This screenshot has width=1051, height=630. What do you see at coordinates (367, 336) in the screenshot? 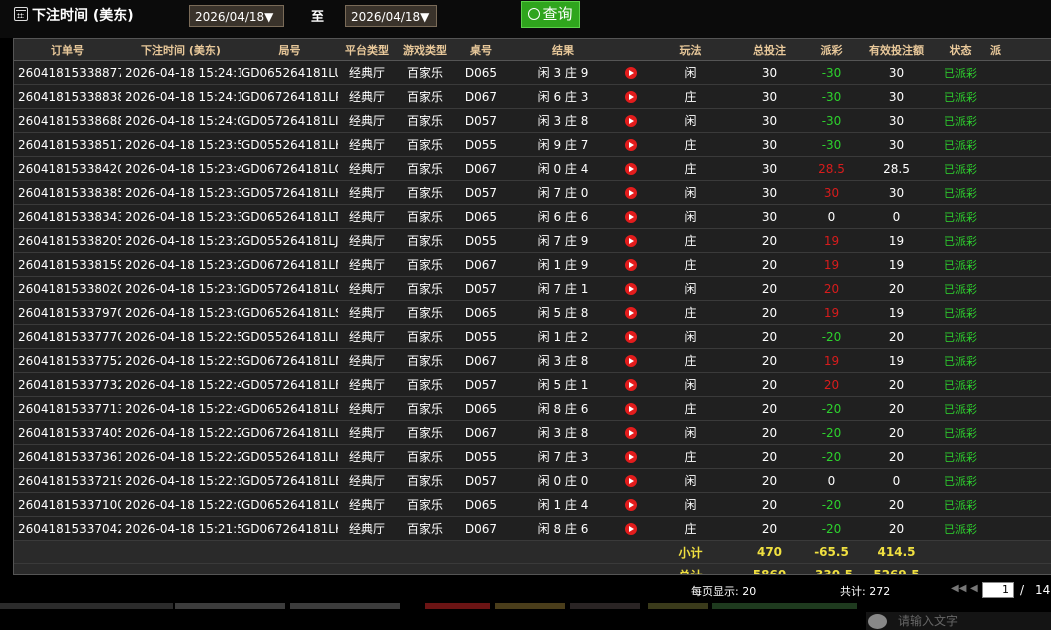
I see `cell-platform: 经典厅` at bounding box center [367, 336].